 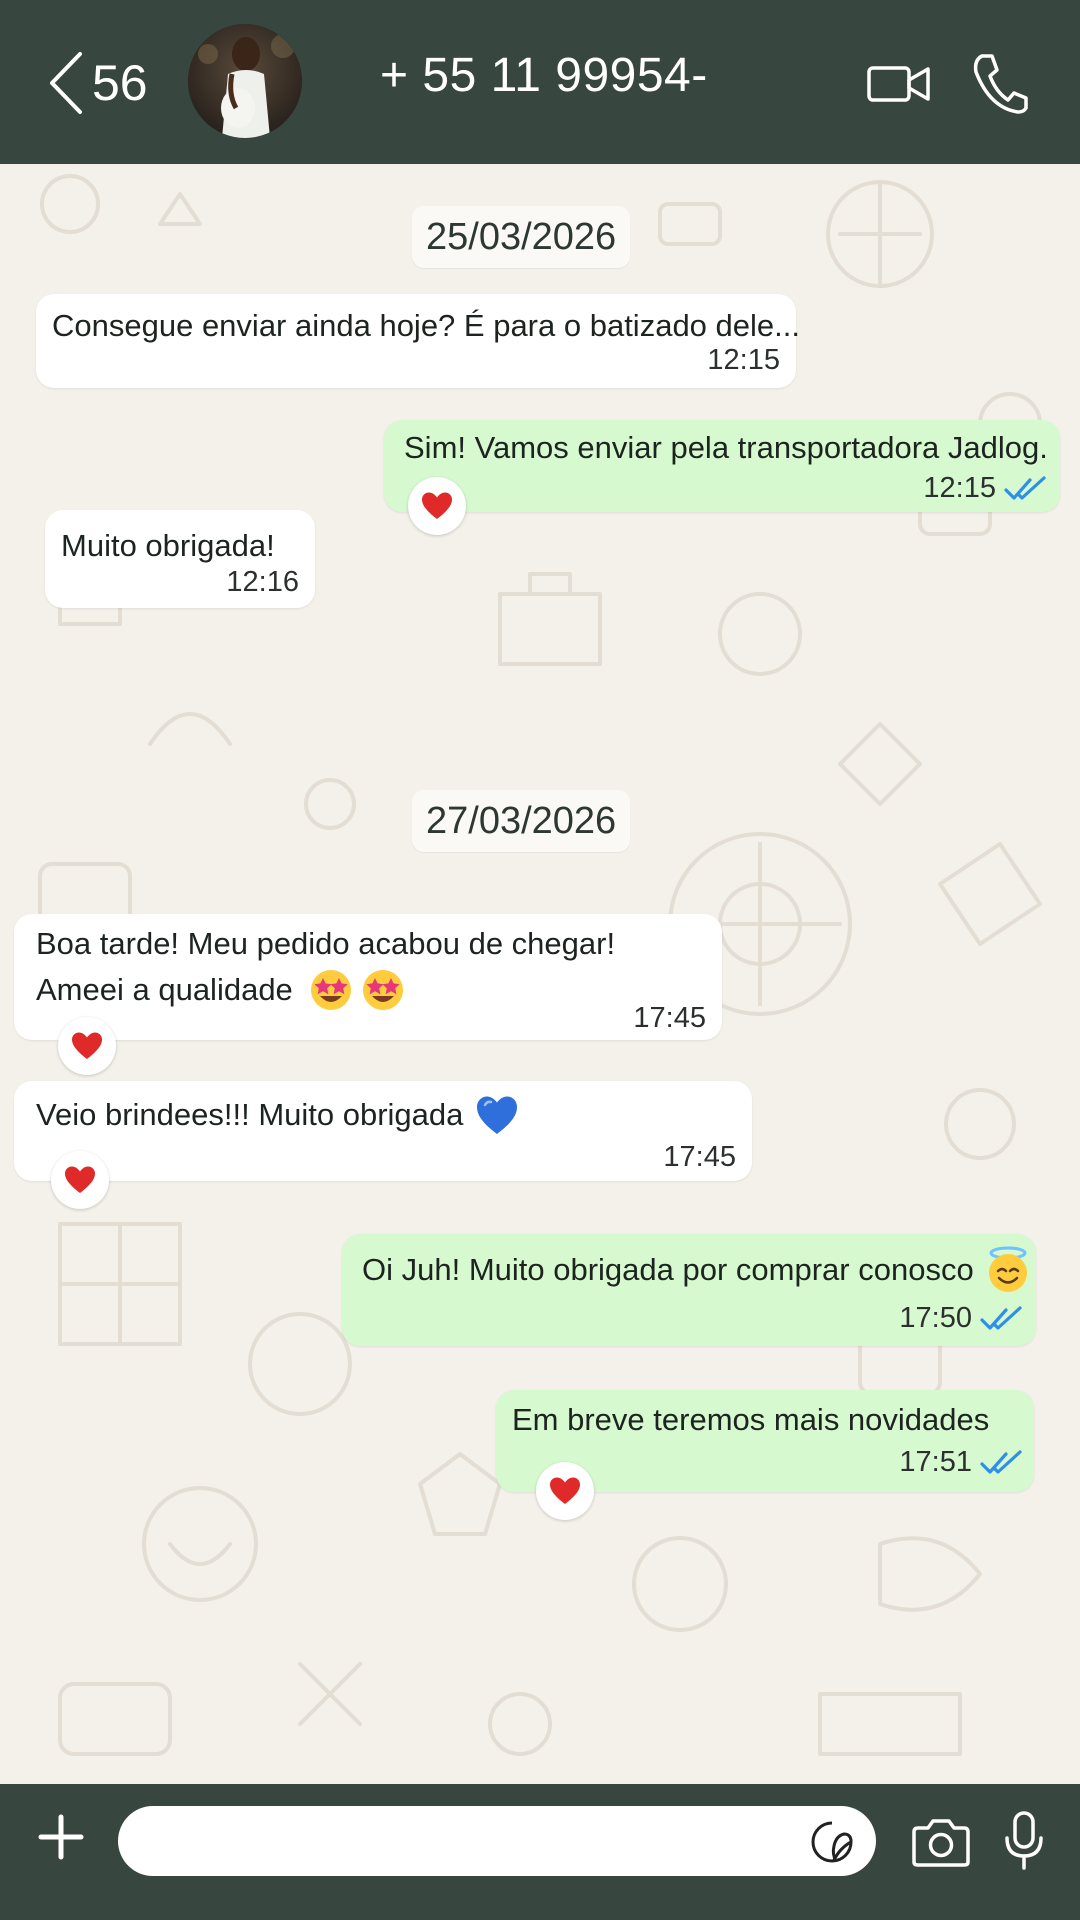 I want to click on message-meta: 17:50, so click(x=960, y=1318).